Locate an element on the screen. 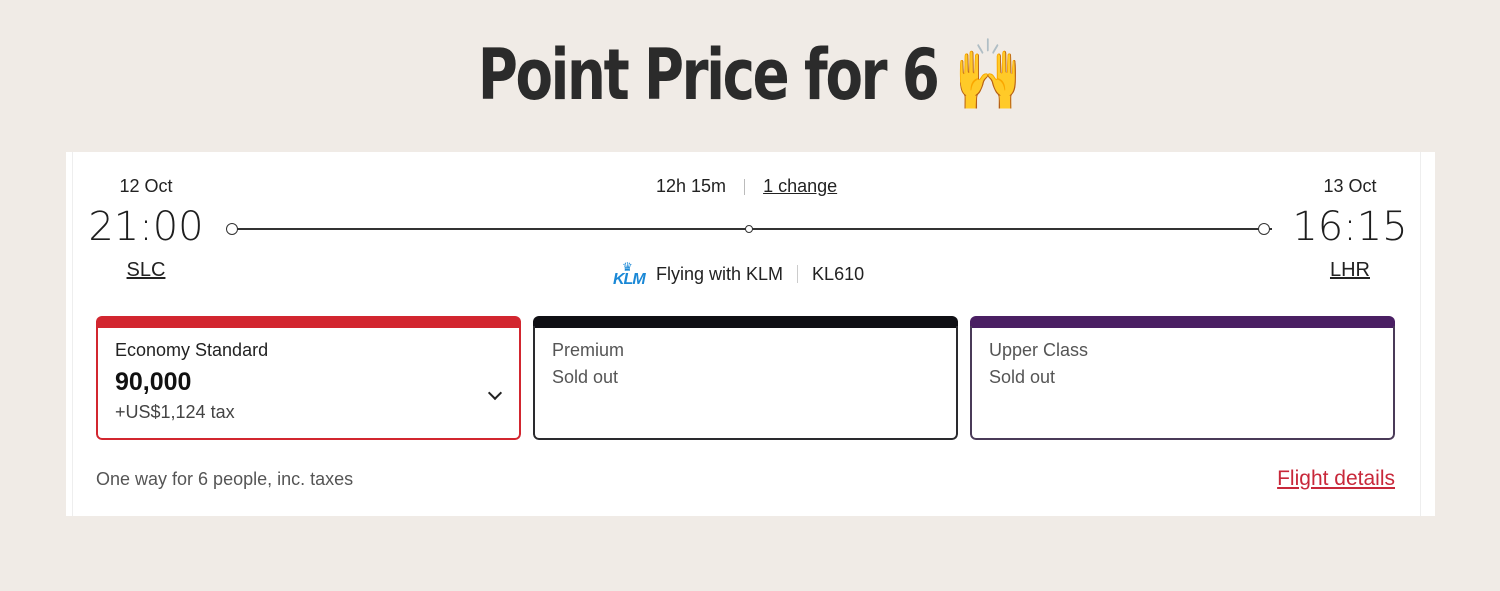  fare-name: Economy Standard is located at coordinates (192, 350).